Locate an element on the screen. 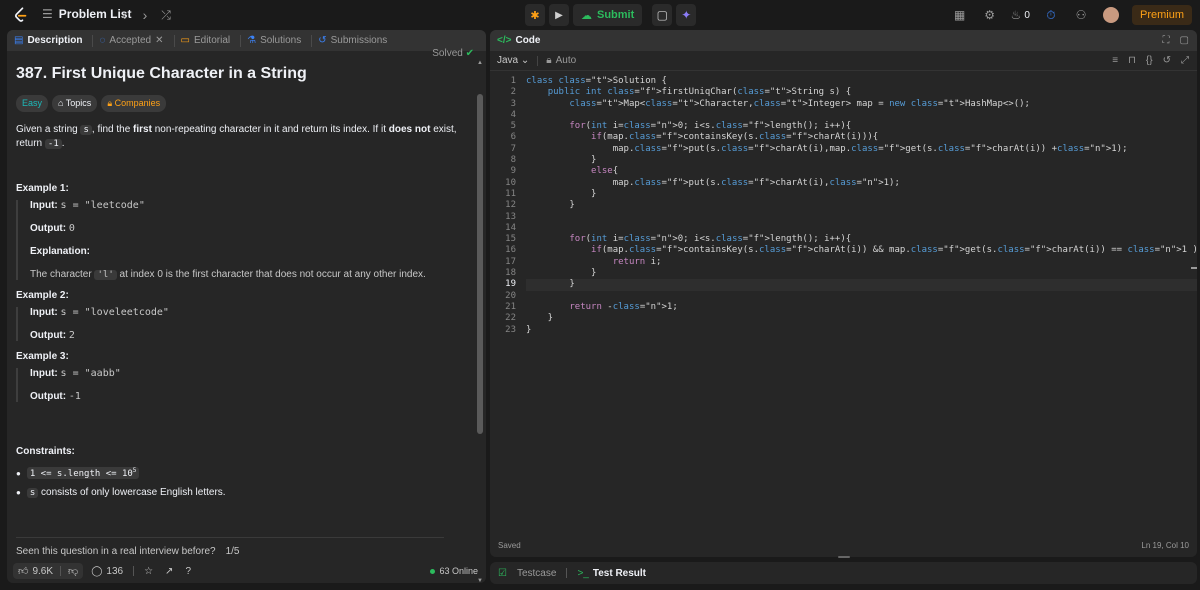  help-icon: ? is located at coordinates (188, 571).